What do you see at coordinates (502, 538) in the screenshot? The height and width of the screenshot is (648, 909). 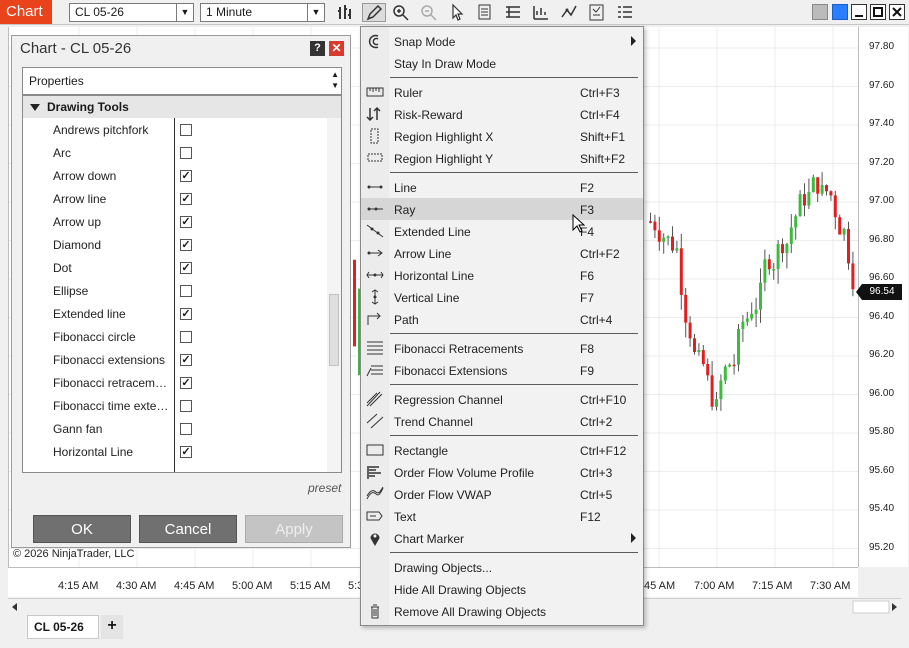 I see `menu-item-chart-marker: Chart Marker` at bounding box center [502, 538].